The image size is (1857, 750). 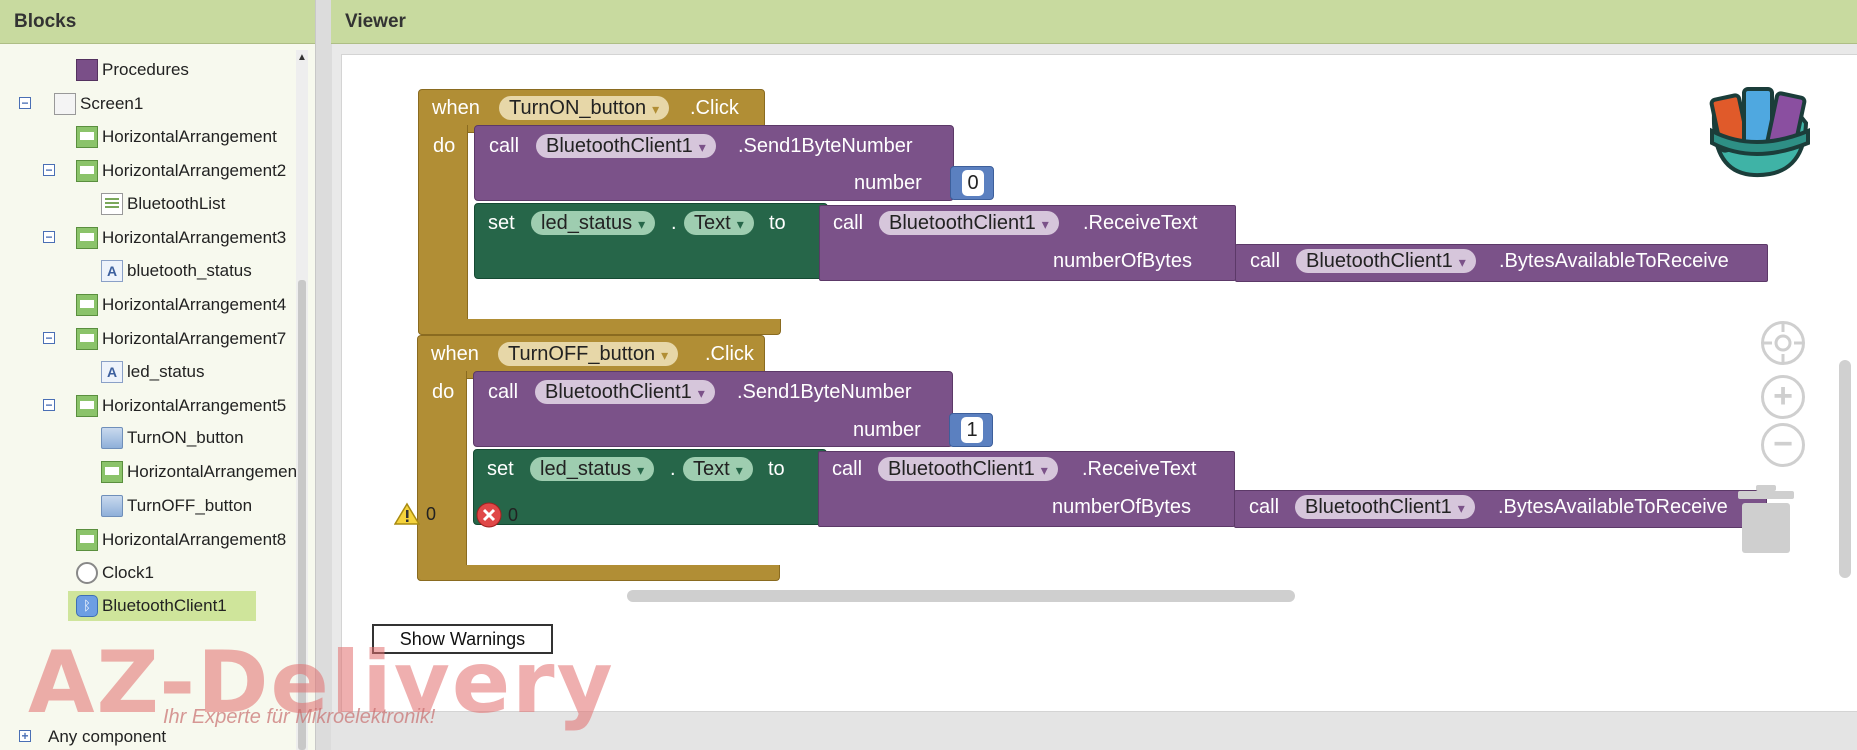 I want to click on tree-item-bluetoothclient1: ᛒ BluetoothClient1, so click(x=162, y=606).